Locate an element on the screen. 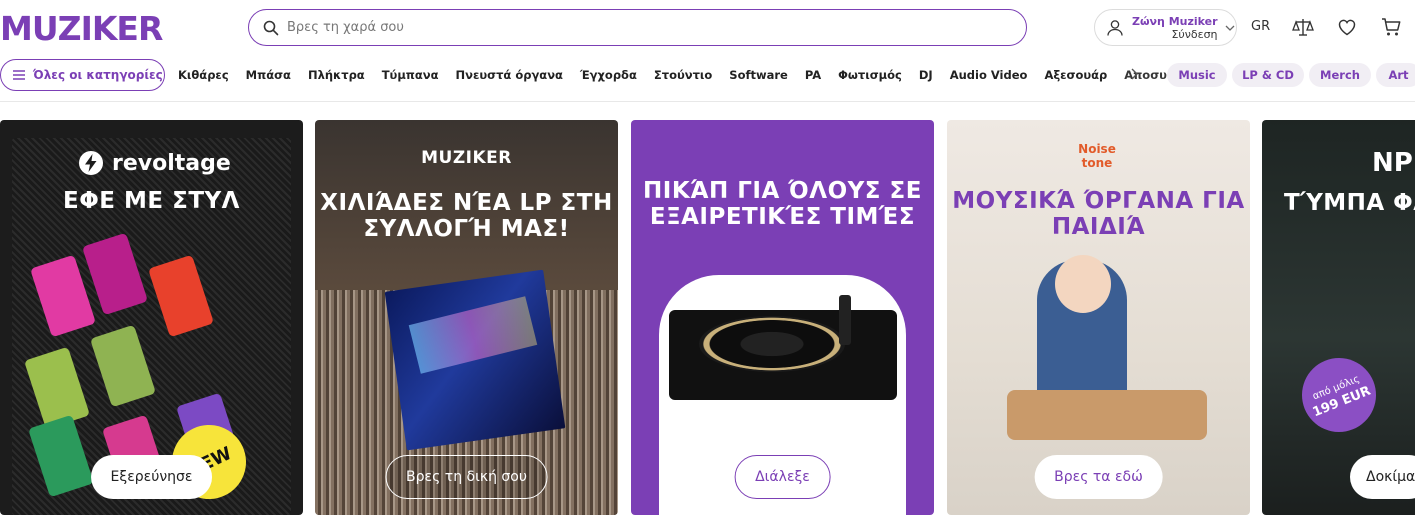 Image resolution: width=1415 pixels, height=515 pixels. category-pa: PA is located at coordinates (813, 75).